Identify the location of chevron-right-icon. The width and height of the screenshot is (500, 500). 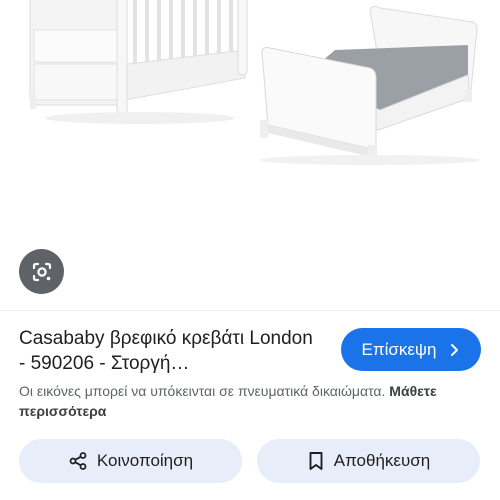
(454, 349).